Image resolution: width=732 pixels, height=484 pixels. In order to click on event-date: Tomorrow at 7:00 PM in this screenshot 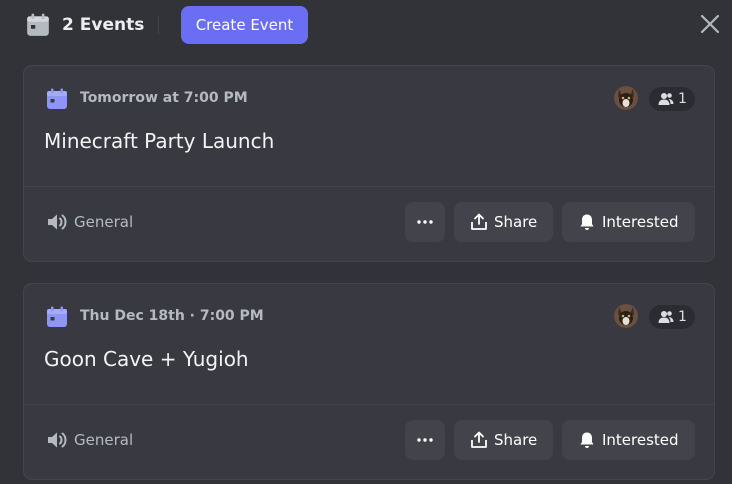, I will do `click(164, 98)`.